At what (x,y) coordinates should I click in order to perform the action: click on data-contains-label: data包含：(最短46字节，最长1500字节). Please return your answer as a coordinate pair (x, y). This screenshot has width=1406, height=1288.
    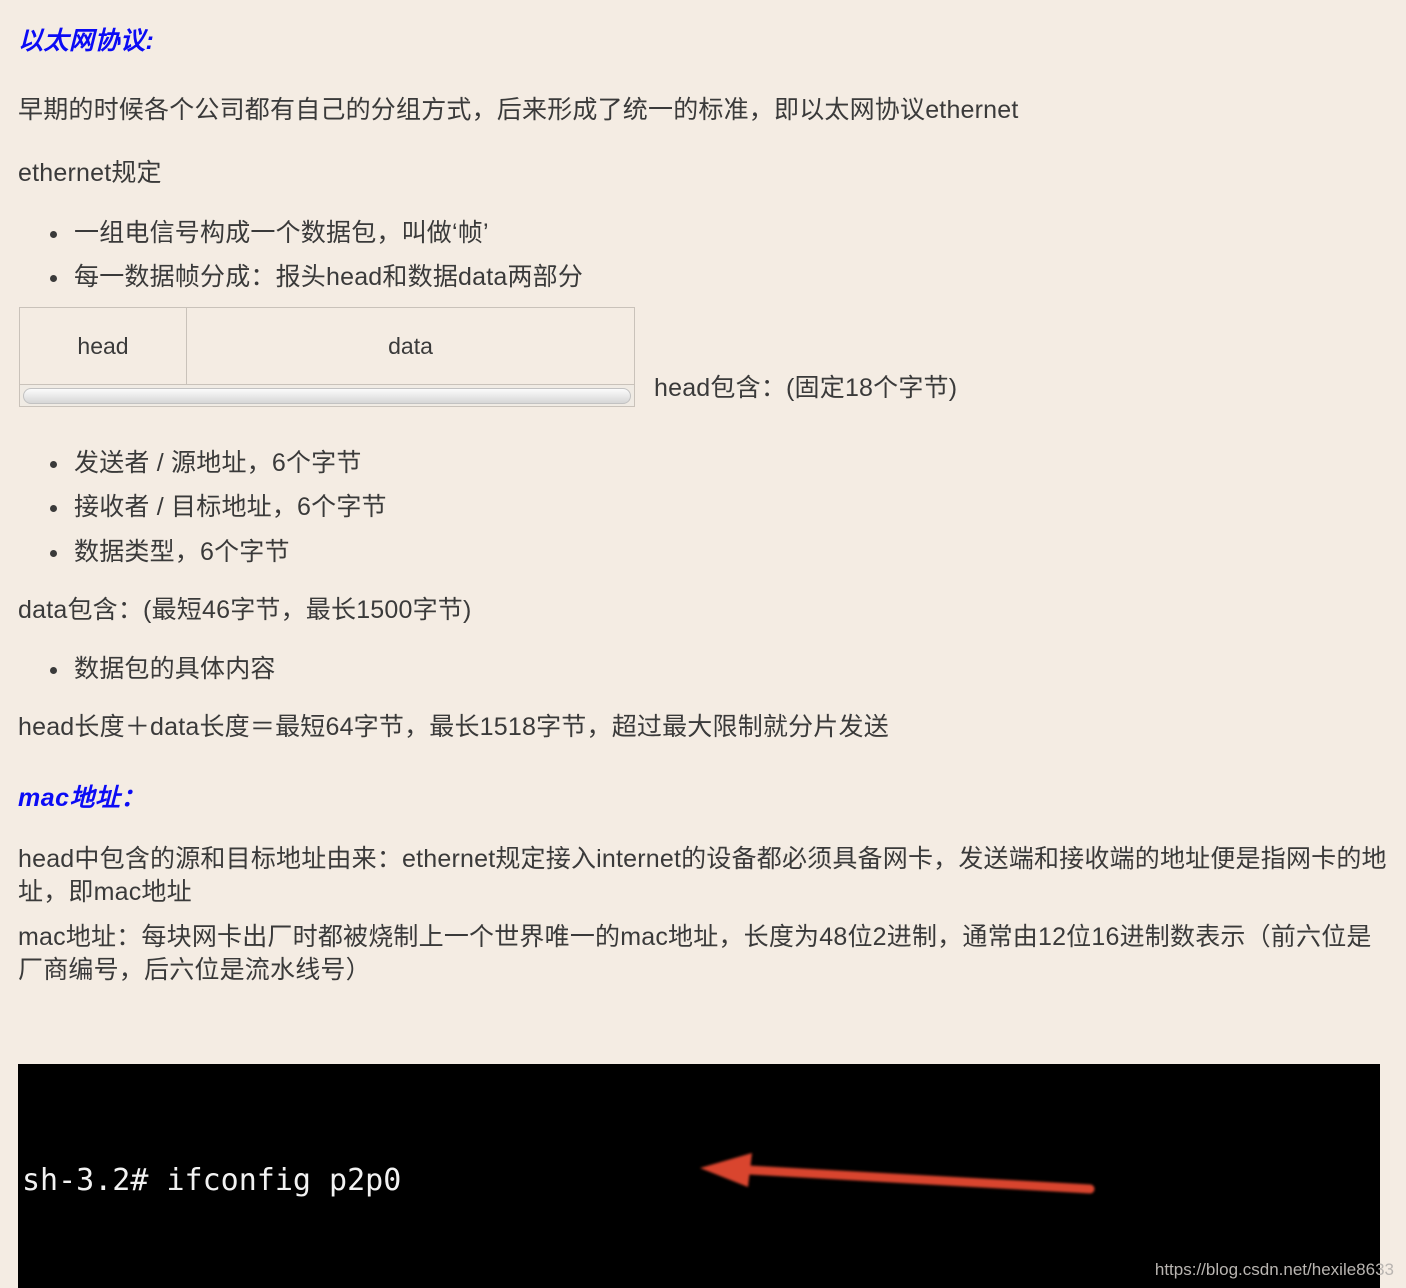
    Looking at the image, I should click on (245, 609).